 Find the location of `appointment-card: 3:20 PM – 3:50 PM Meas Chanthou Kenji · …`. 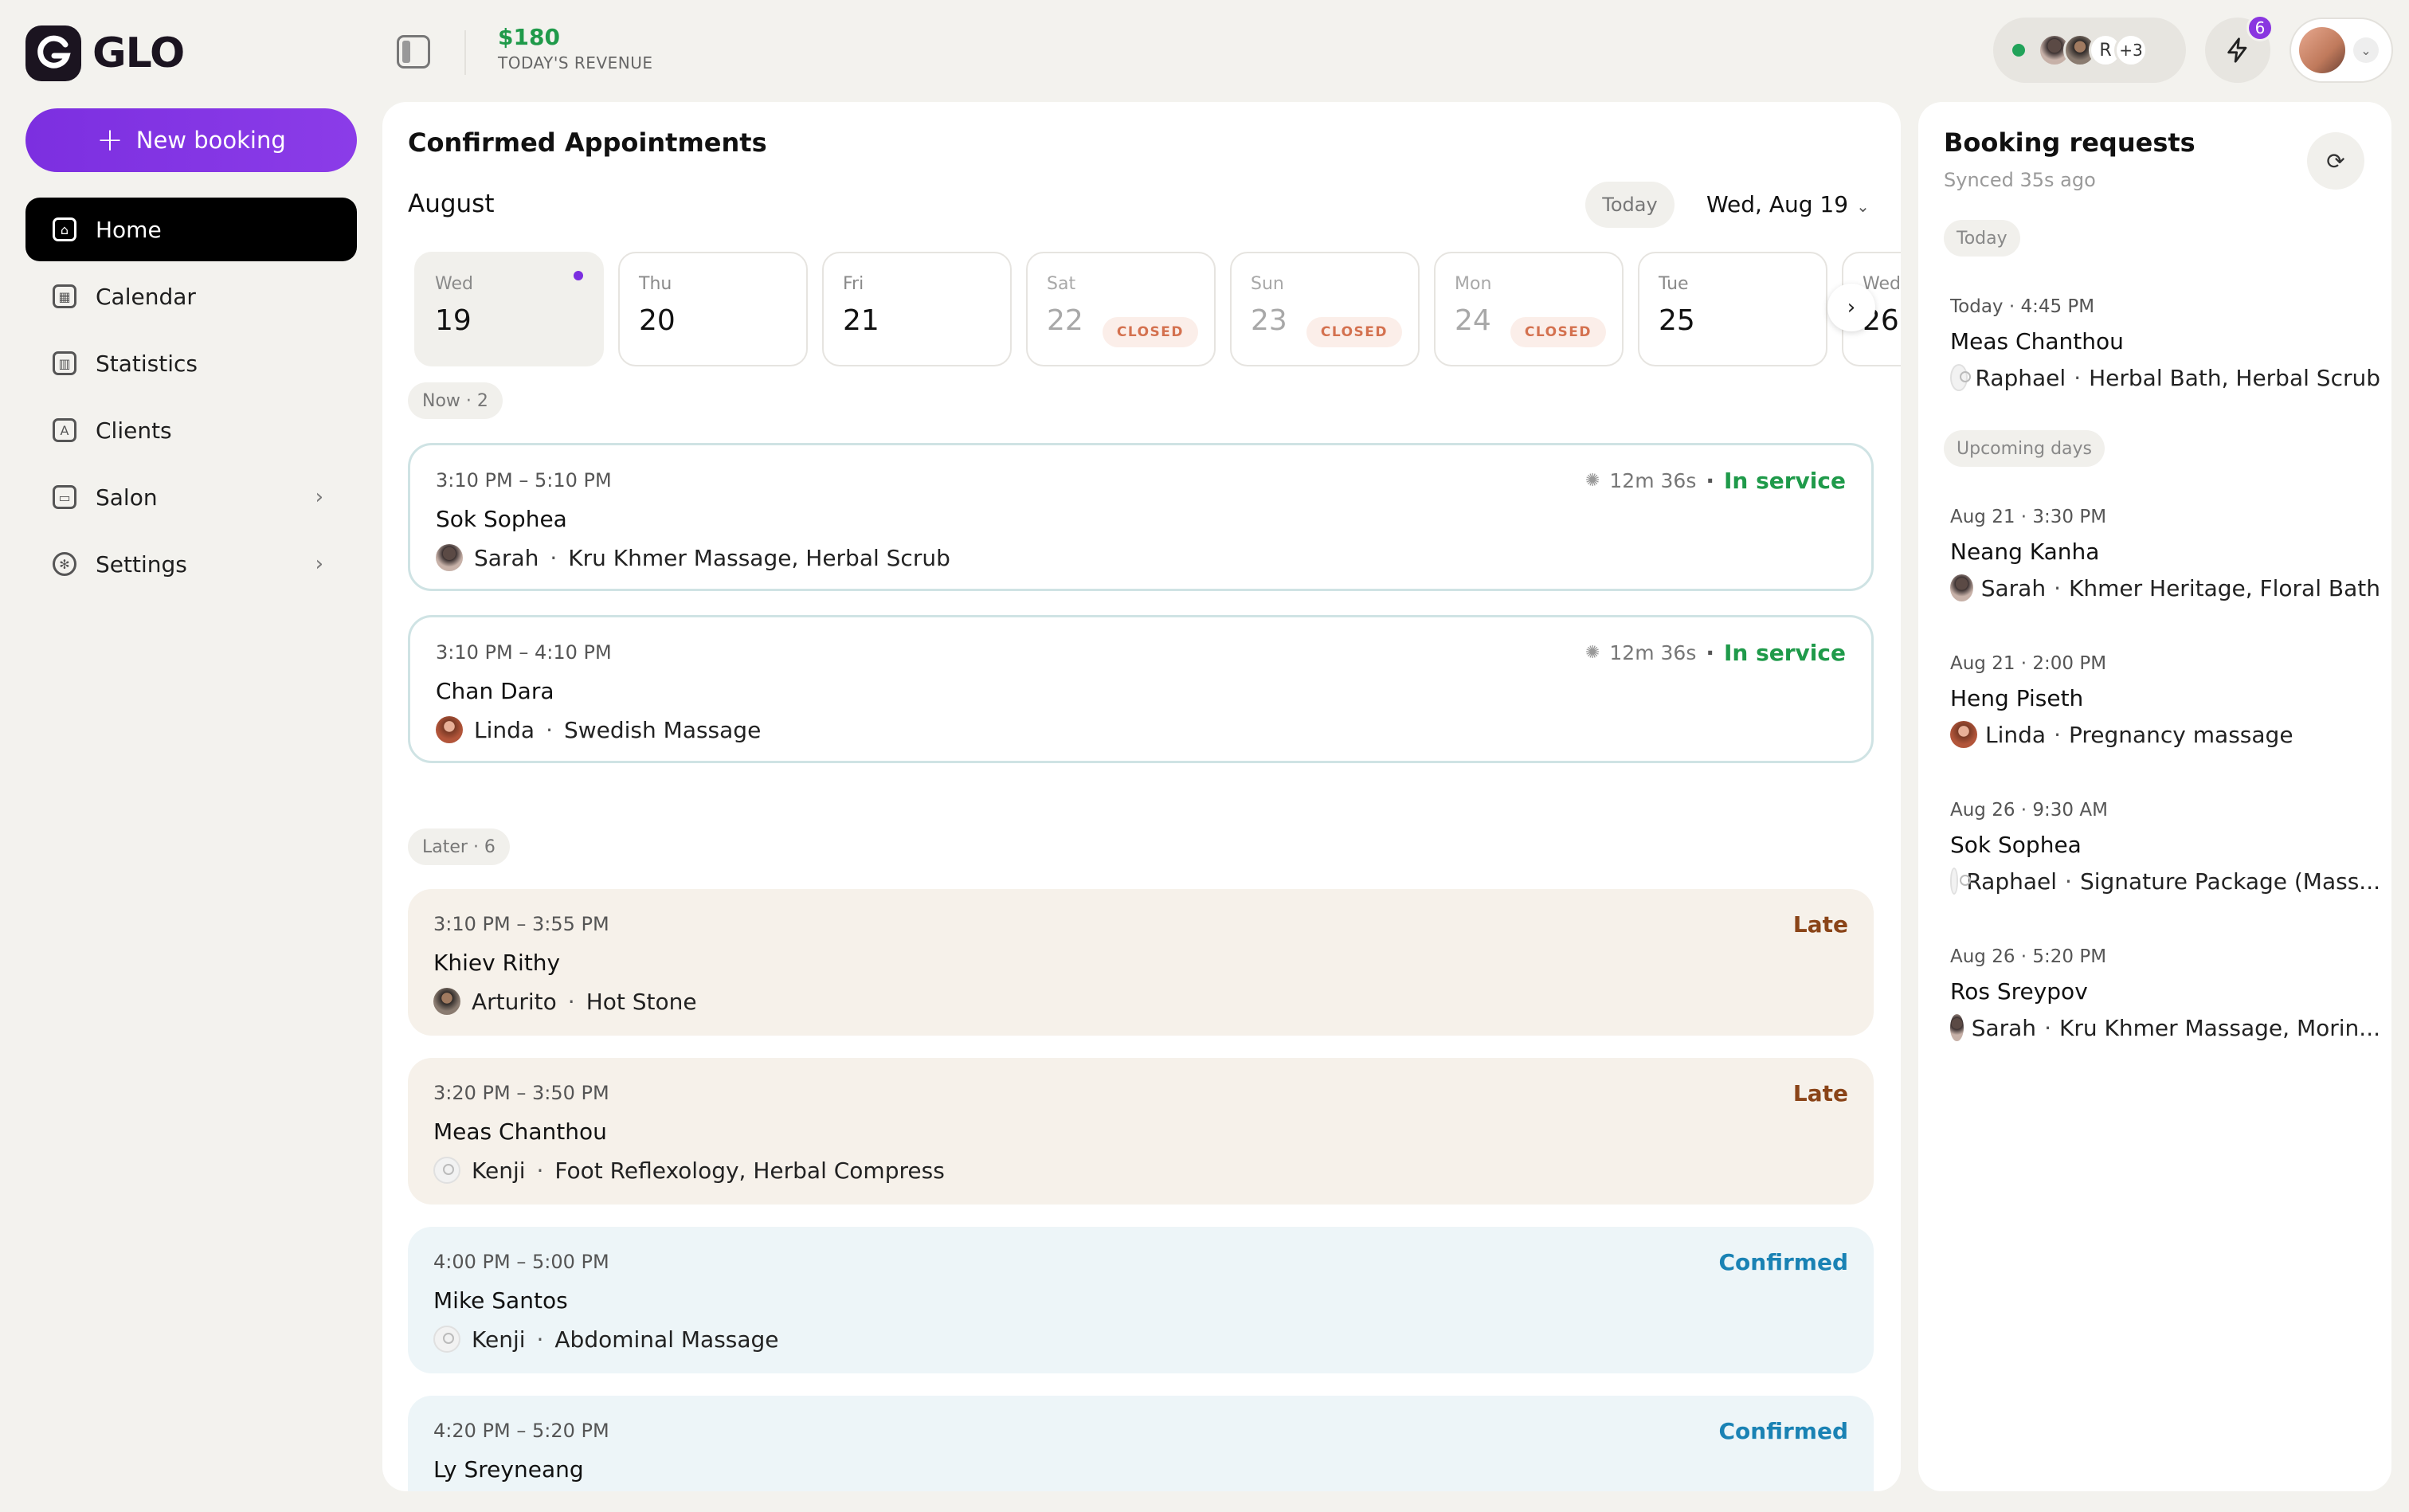

appointment-card: 3:20 PM – 3:50 PM Meas Chanthou Kenji · … is located at coordinates (1141, 1131).